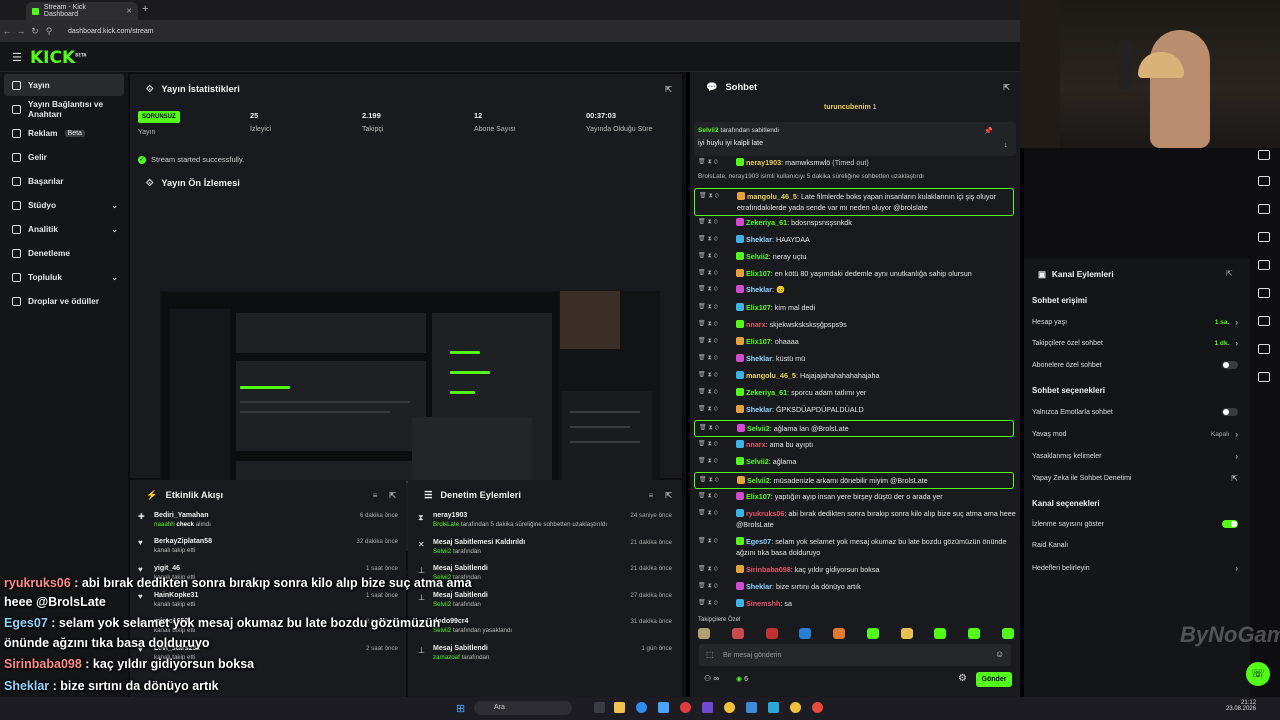 The image size is (1280, 720). What do you see at coordinates (1258, 674) in the screenshot?
I see `help-chat-icon: ☏` at bounding box center [1258, 674].